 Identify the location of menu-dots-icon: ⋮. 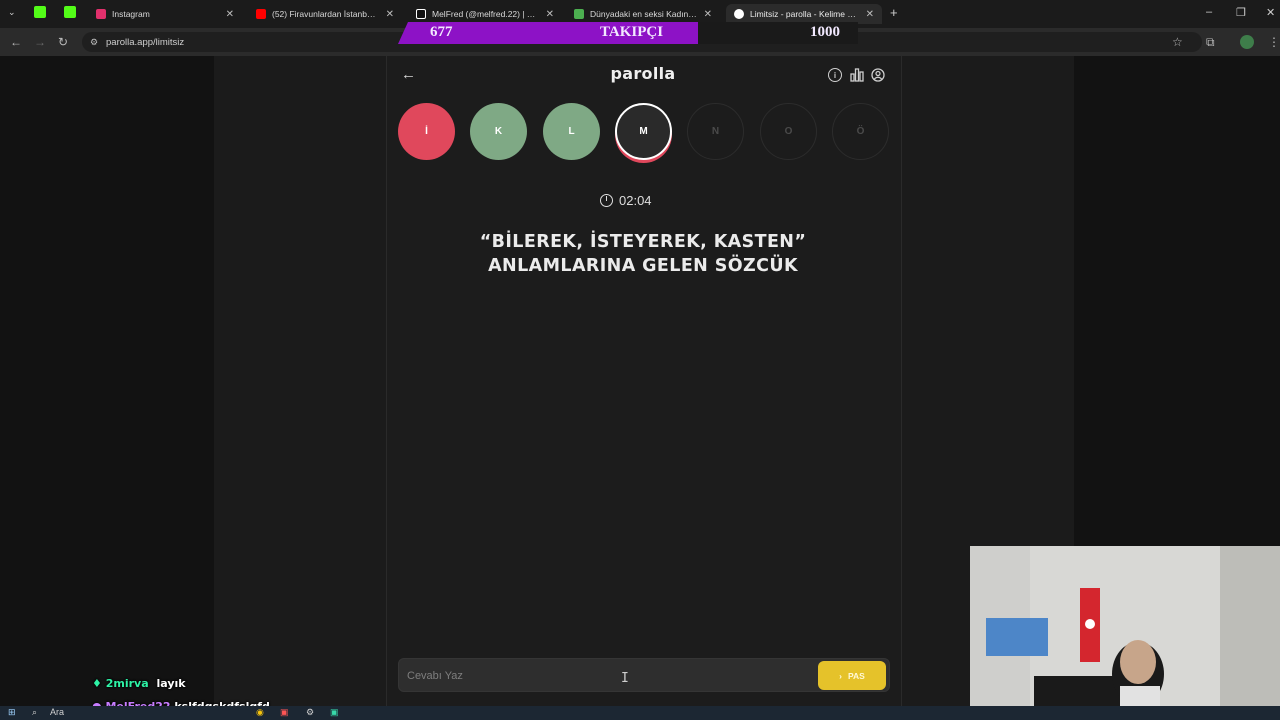
(1274, 42).